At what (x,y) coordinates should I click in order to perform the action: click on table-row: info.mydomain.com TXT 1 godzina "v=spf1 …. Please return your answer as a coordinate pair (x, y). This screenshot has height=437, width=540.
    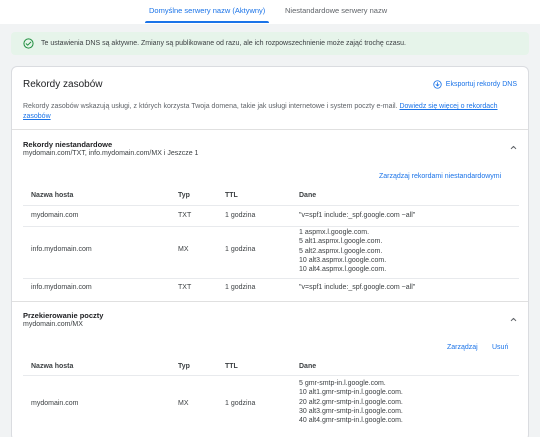
    Looking at the image, I should click on (271, 288).